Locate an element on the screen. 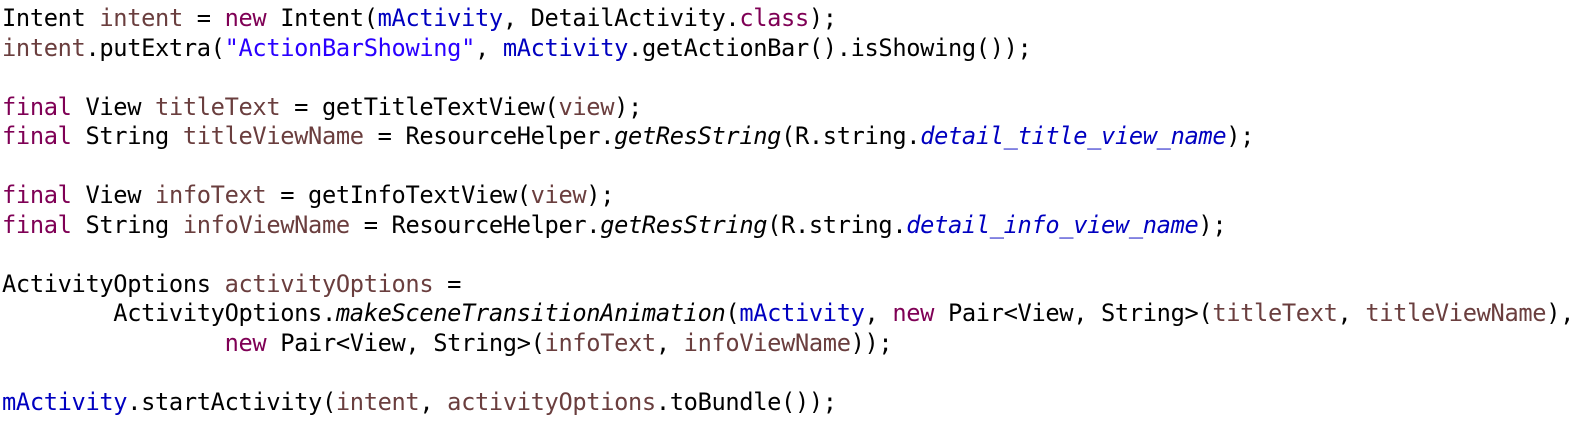 The width and height of the screenshot is (1590, 434). code-token-plain: Intent( is located at coordinates (322, 18).